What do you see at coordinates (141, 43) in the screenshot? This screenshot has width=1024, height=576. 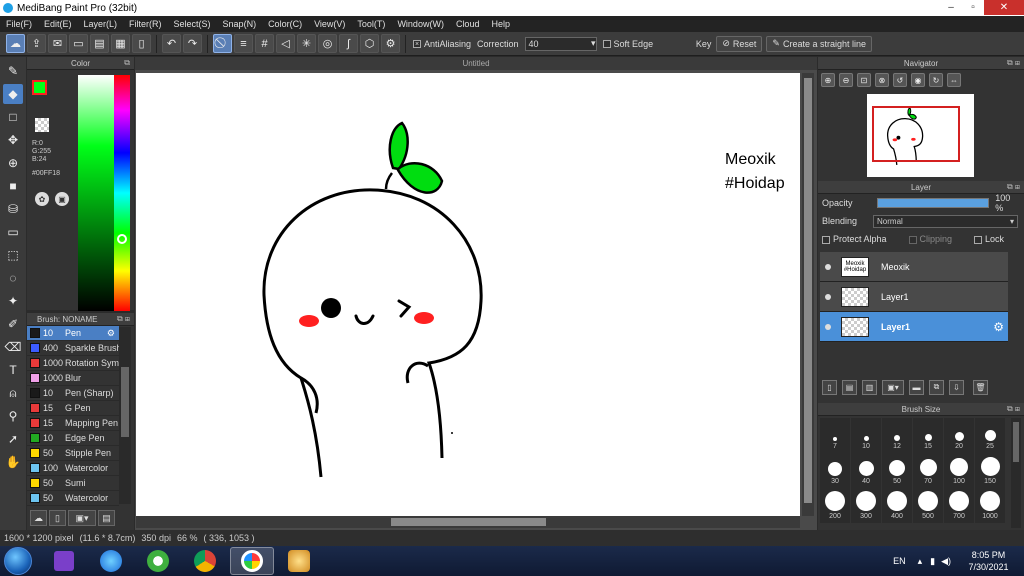 I see `page-icon: ▯` at bounding box center [141, 43].